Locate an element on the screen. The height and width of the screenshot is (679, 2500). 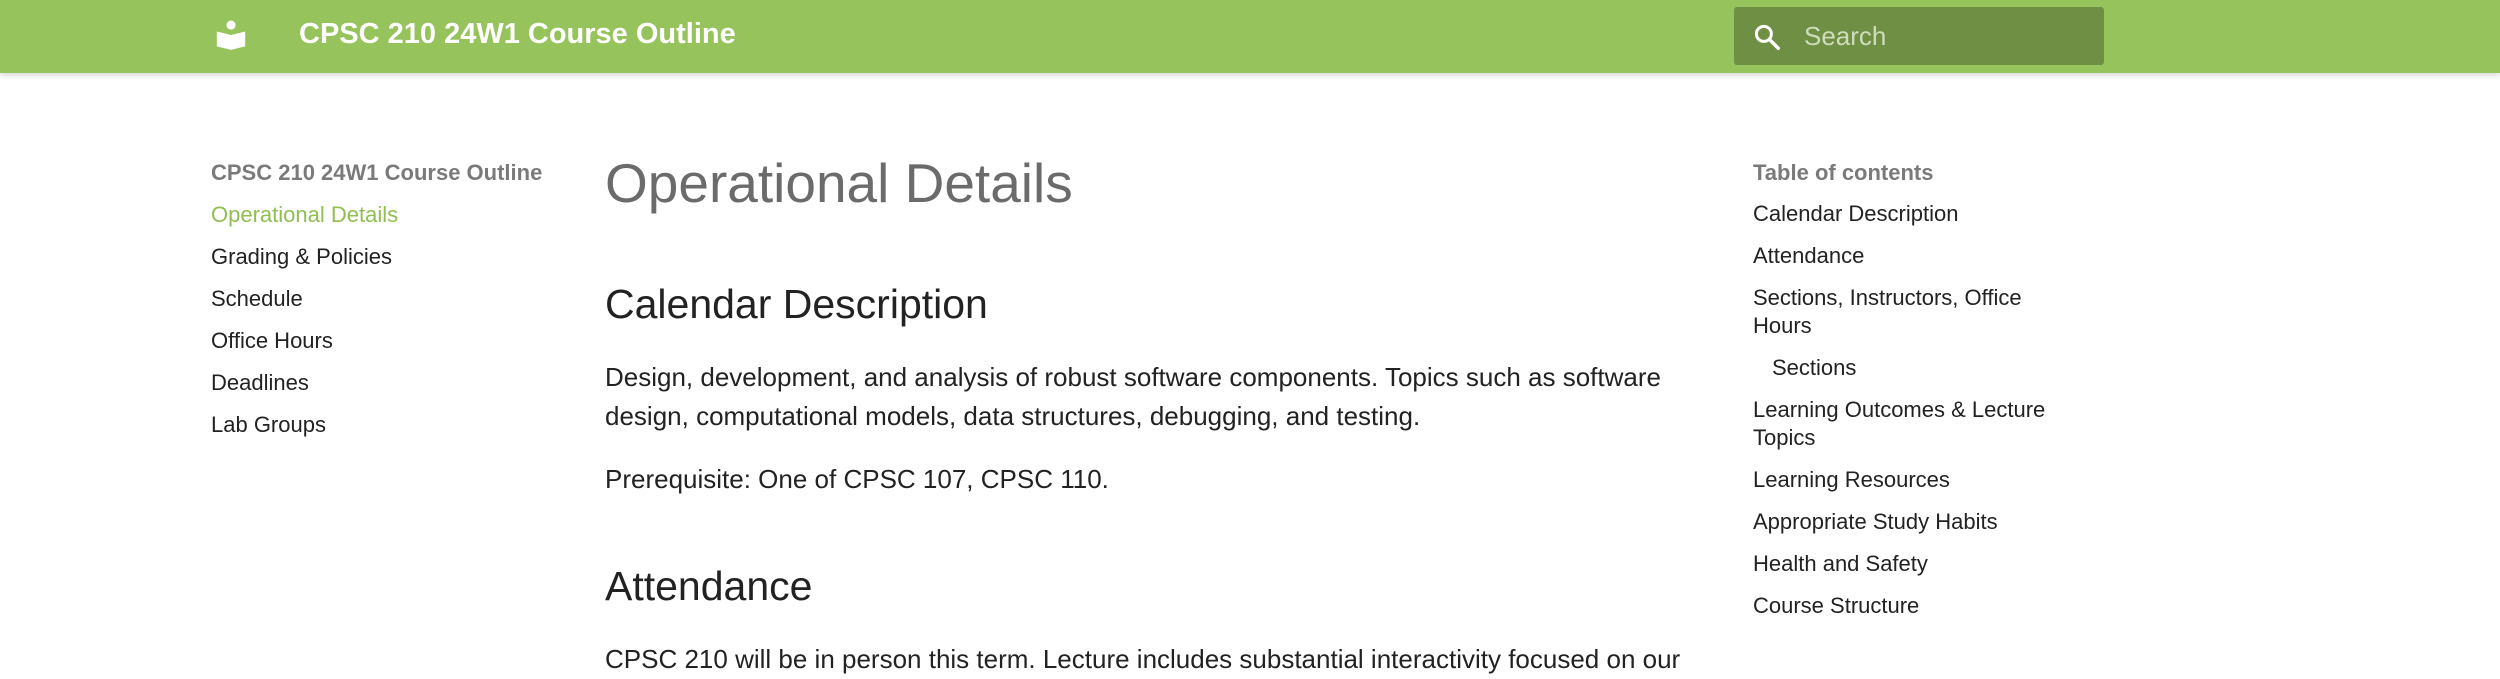
toc-item-learning-resources: Learning Resources is located at coordinates (1918, 480).